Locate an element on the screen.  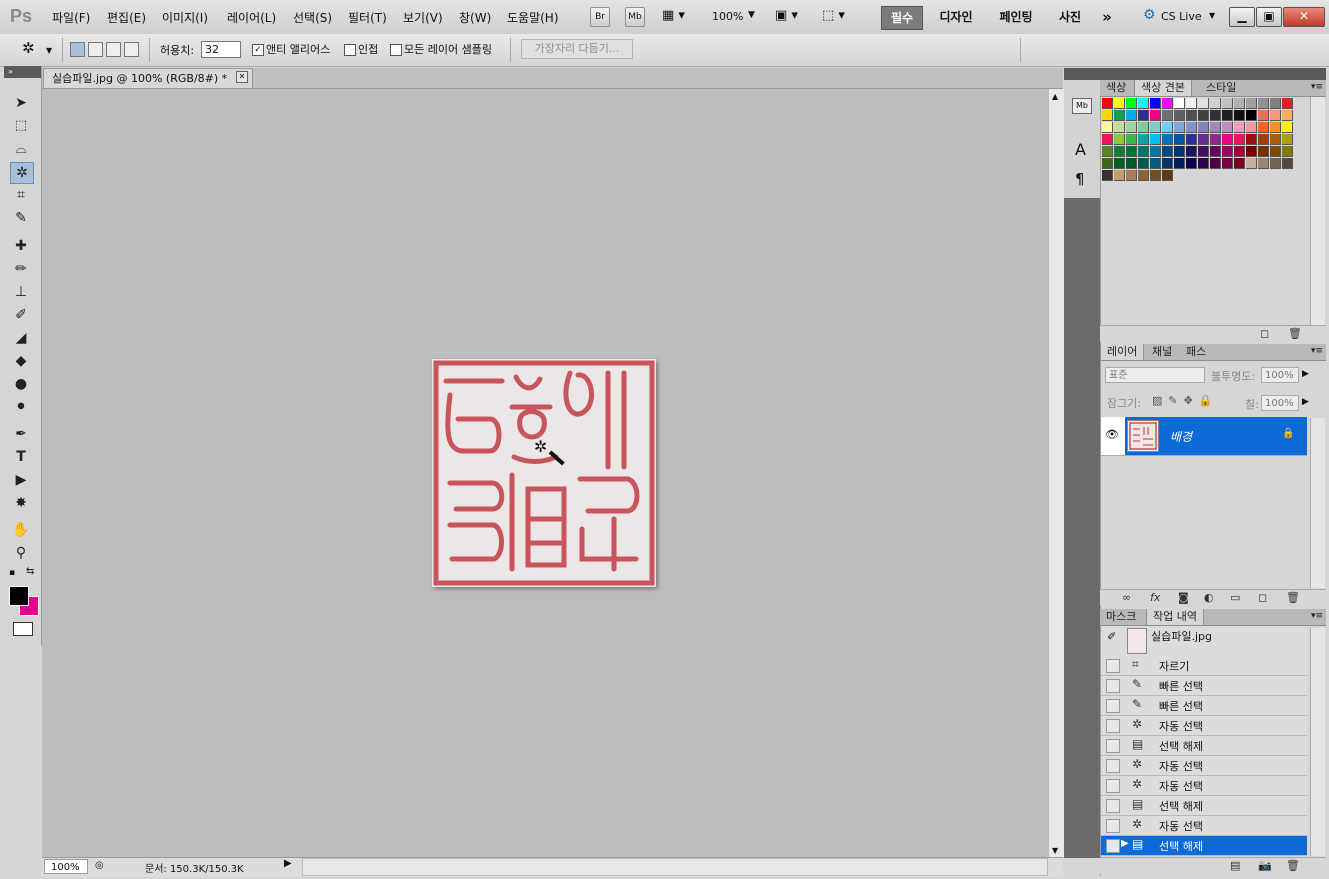
menu-view: 보기(V) is located at coordinates (423, 17).